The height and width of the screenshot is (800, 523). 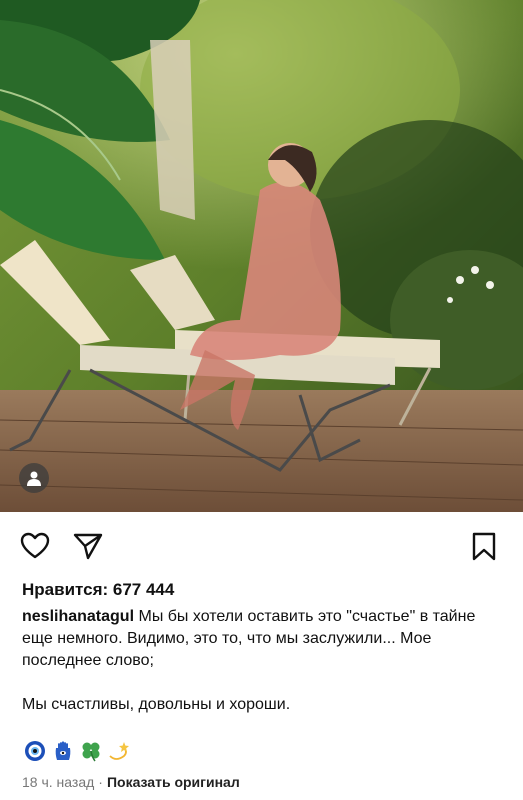 What do you see at coordinates (77, 753) in the screenshot?
I see `caption-emoji-row` at bounding box center [77, 753].